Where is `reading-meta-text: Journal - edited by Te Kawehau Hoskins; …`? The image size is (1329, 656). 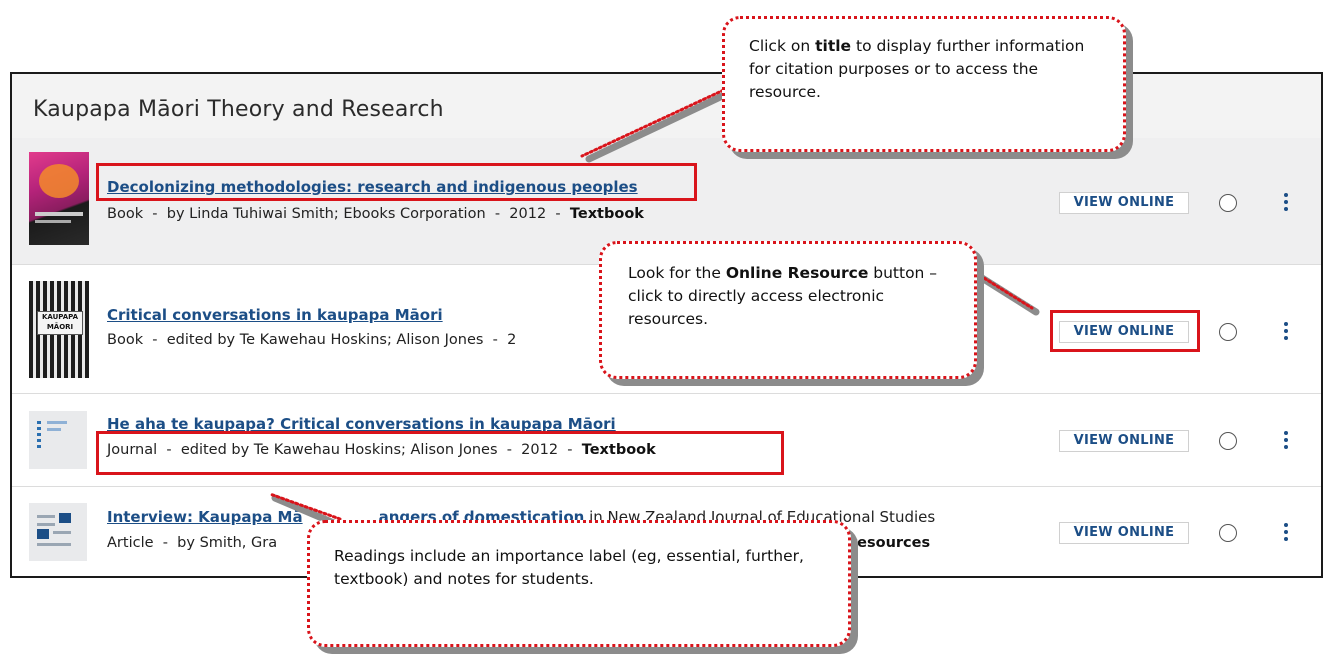 reading-meta-text: Journal - edited by Te Kawehau Hoskins; … is located at coordinates (344, 450).